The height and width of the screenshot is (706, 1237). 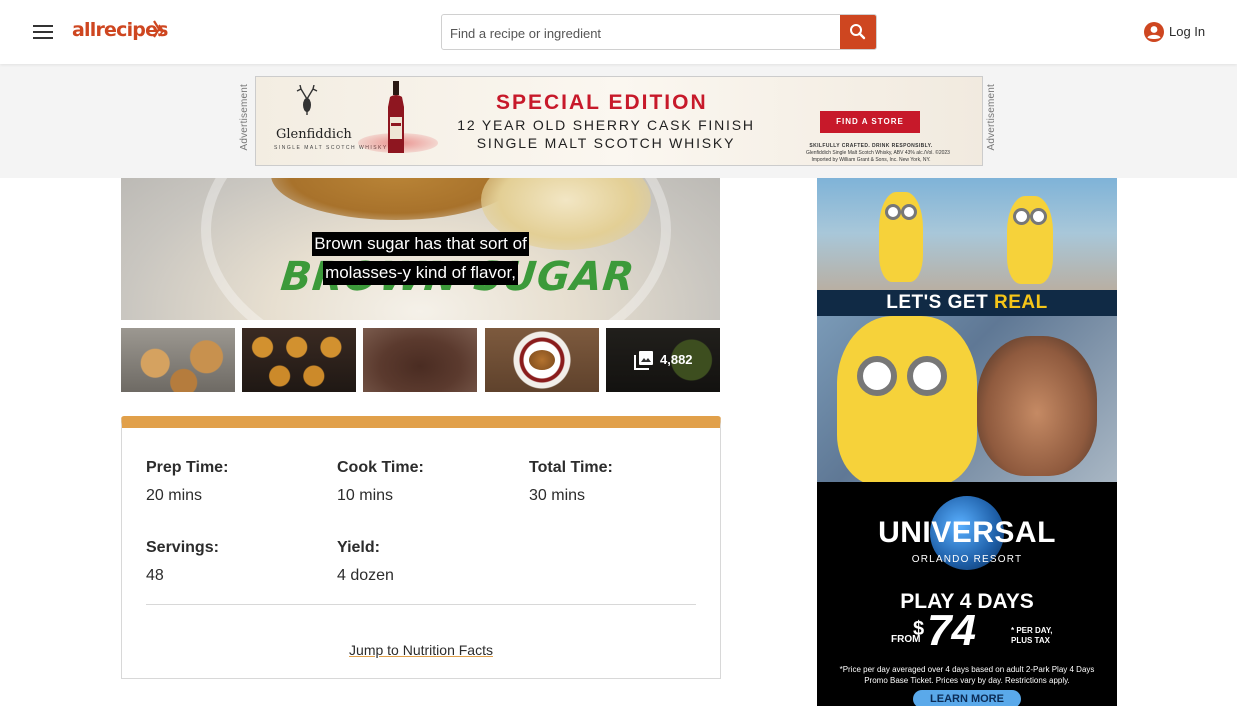 What do you see at coordinates (967, 247) in the screenshot?
I see `minions-ad-image: LET'S GET REAL` at bounding box center [967, 247].